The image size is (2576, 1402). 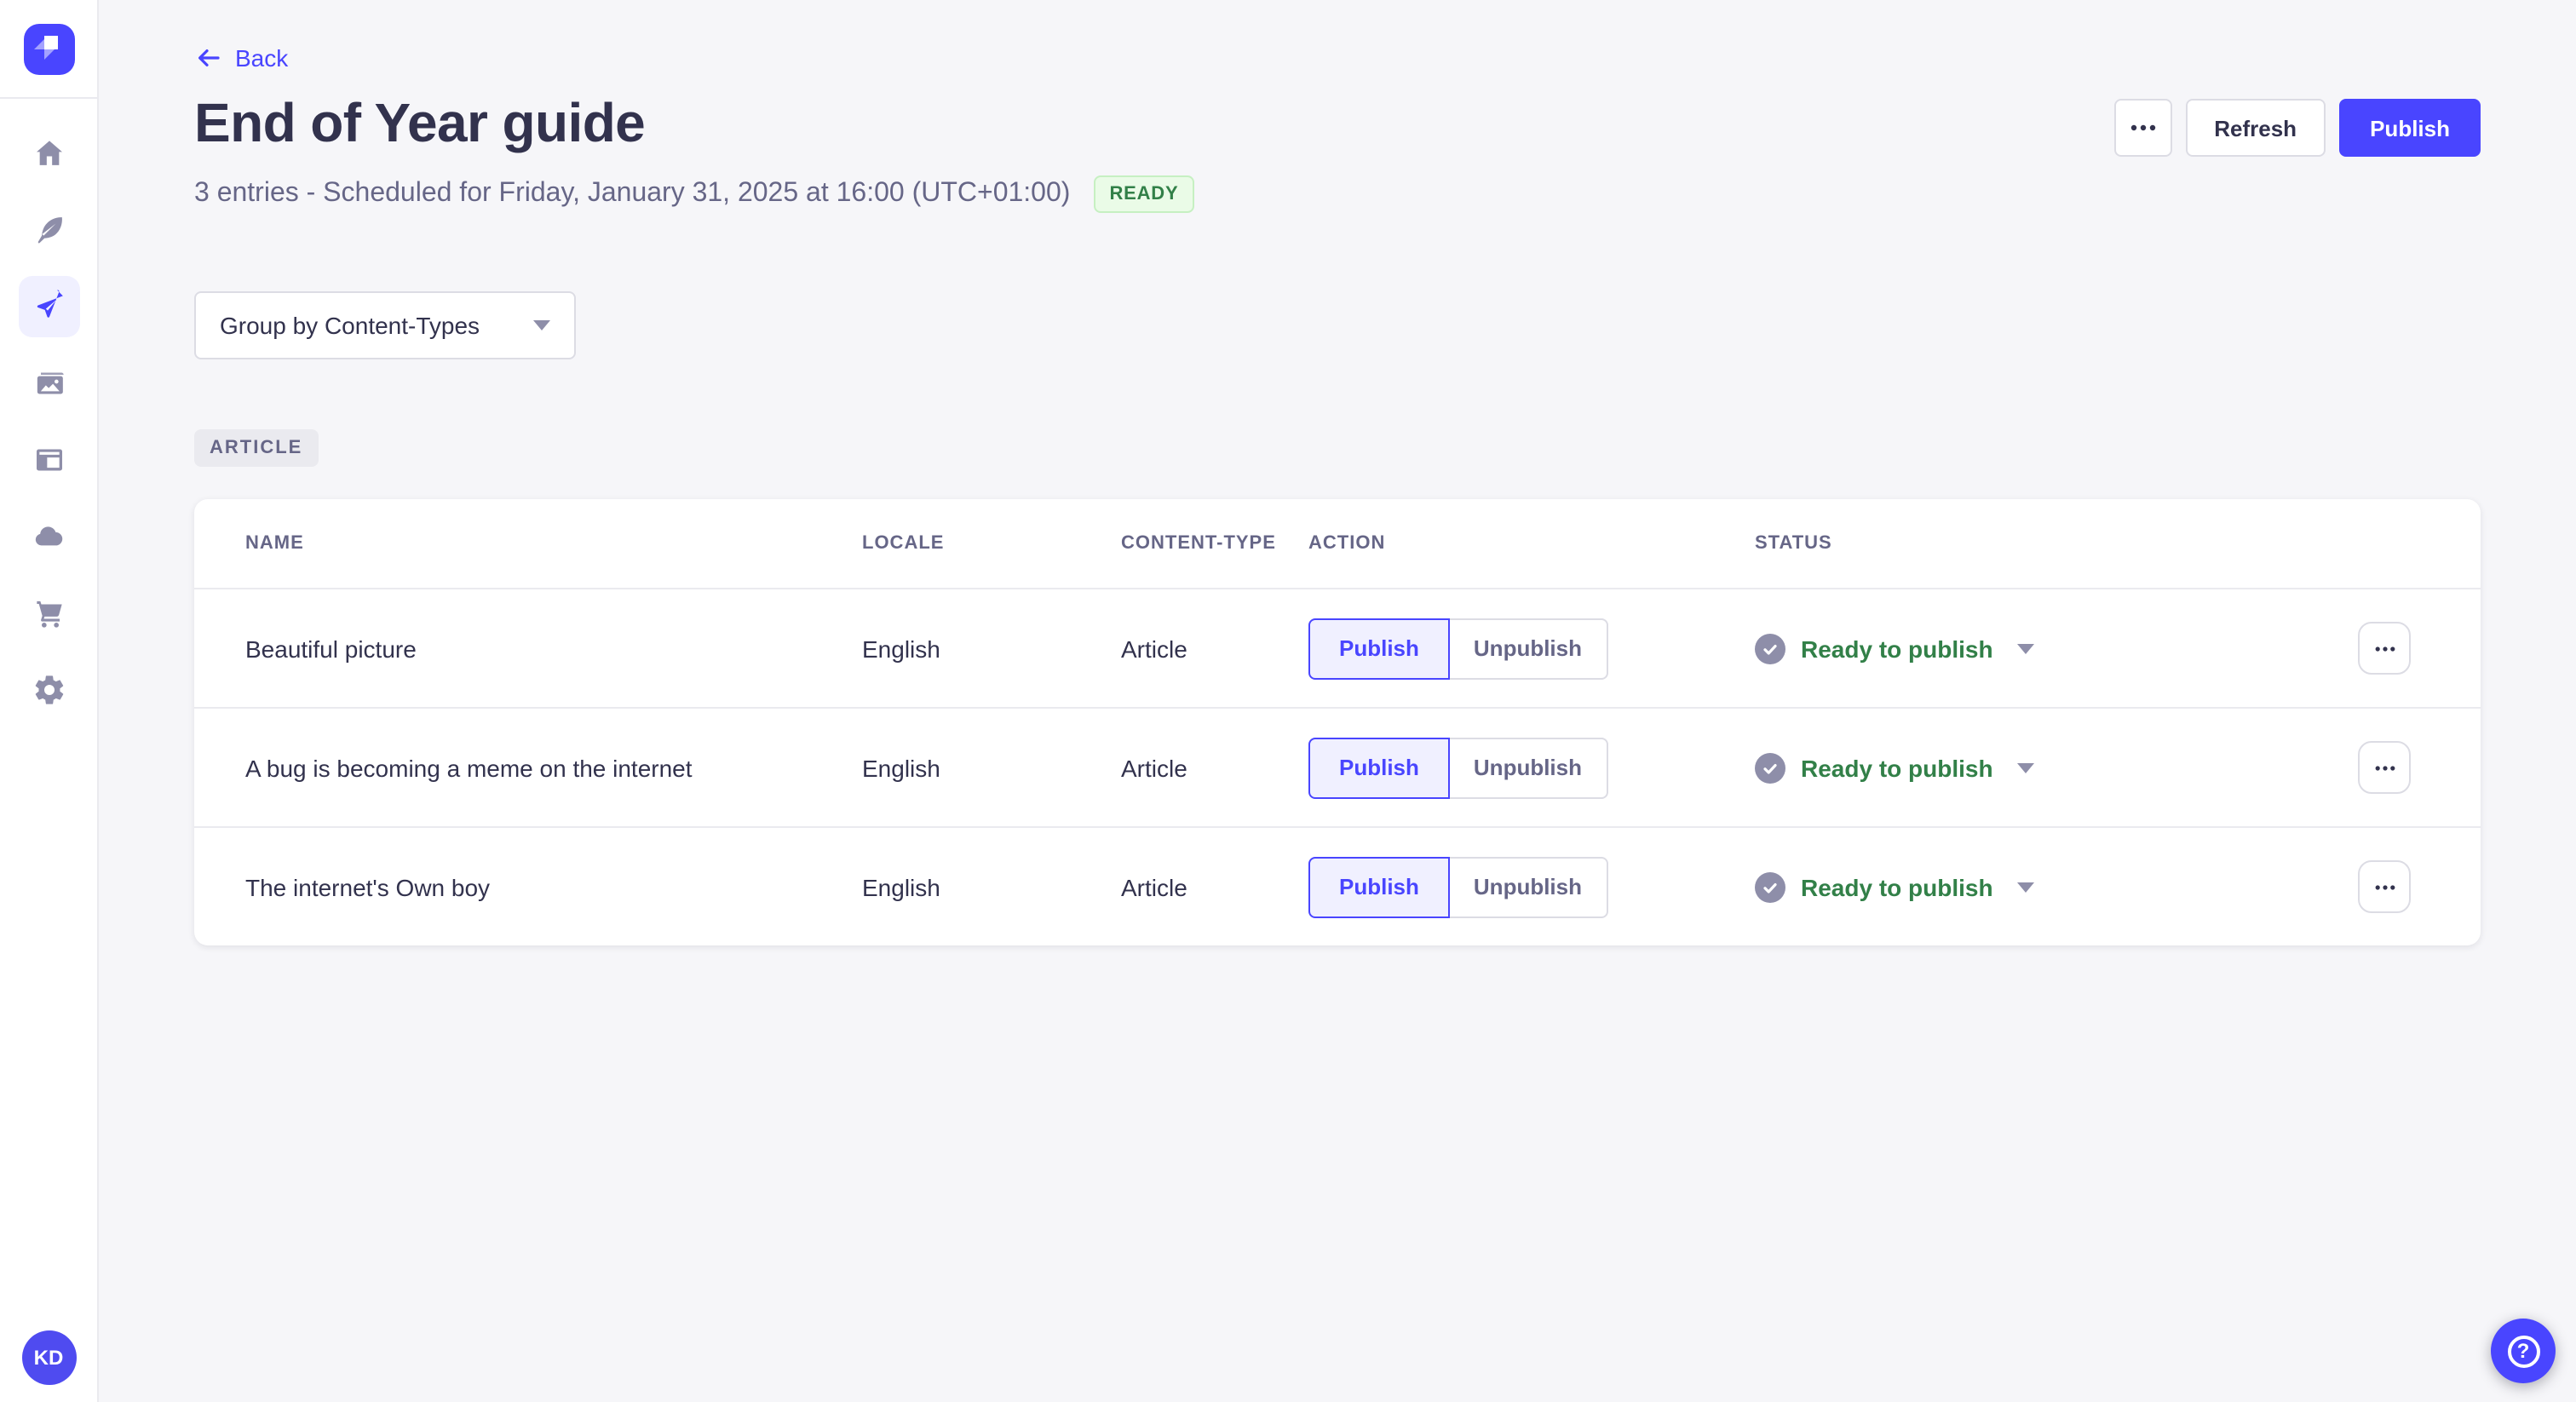 I want to click on sidebar-item-cloud, so click(x=49, y=536).